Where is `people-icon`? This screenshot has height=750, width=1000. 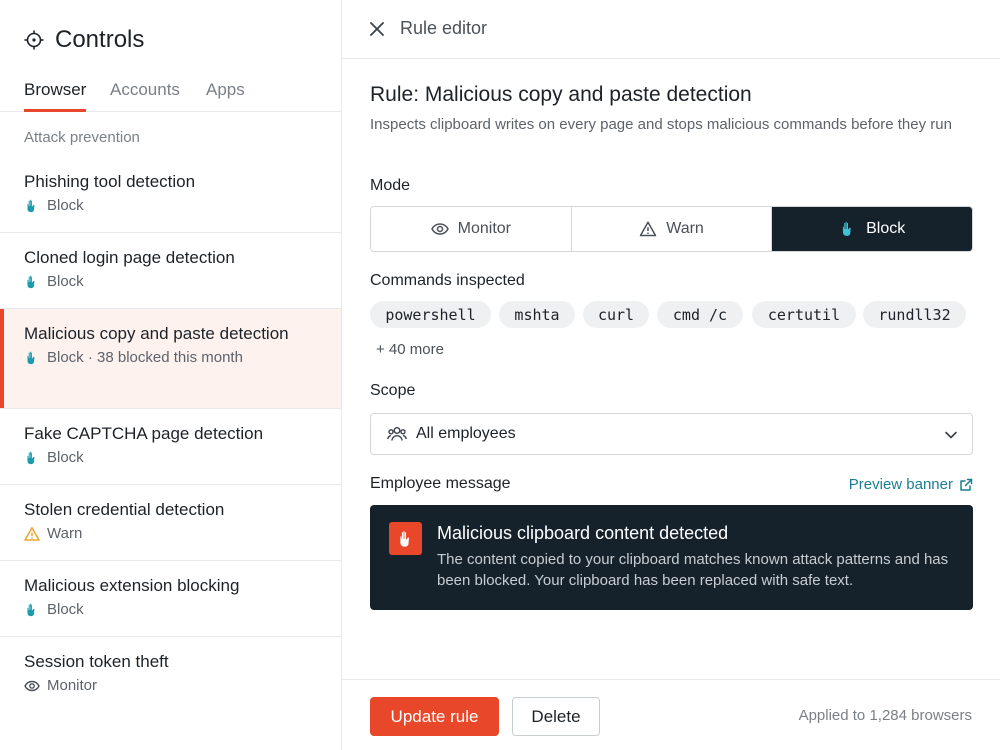
people-icon is located at coordinates (397, 434).